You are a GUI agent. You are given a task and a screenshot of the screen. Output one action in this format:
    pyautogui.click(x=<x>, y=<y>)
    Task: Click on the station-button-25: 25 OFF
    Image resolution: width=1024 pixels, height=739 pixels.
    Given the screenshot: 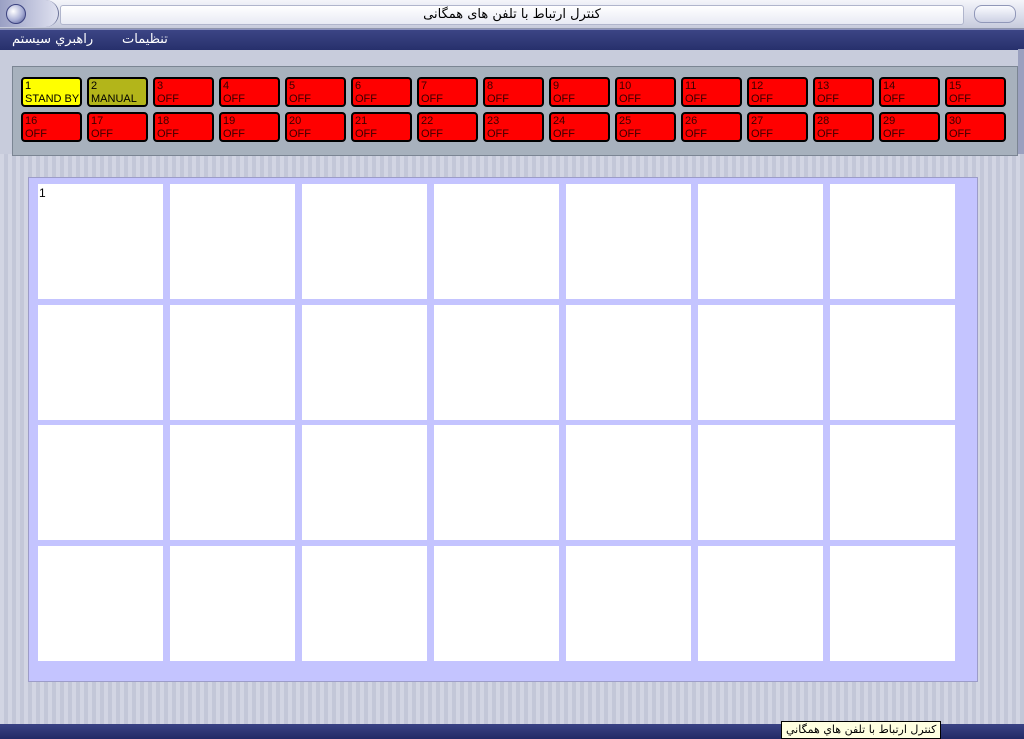 What is the action you would take?
    pyautogui.click(x=645, y=127)
    